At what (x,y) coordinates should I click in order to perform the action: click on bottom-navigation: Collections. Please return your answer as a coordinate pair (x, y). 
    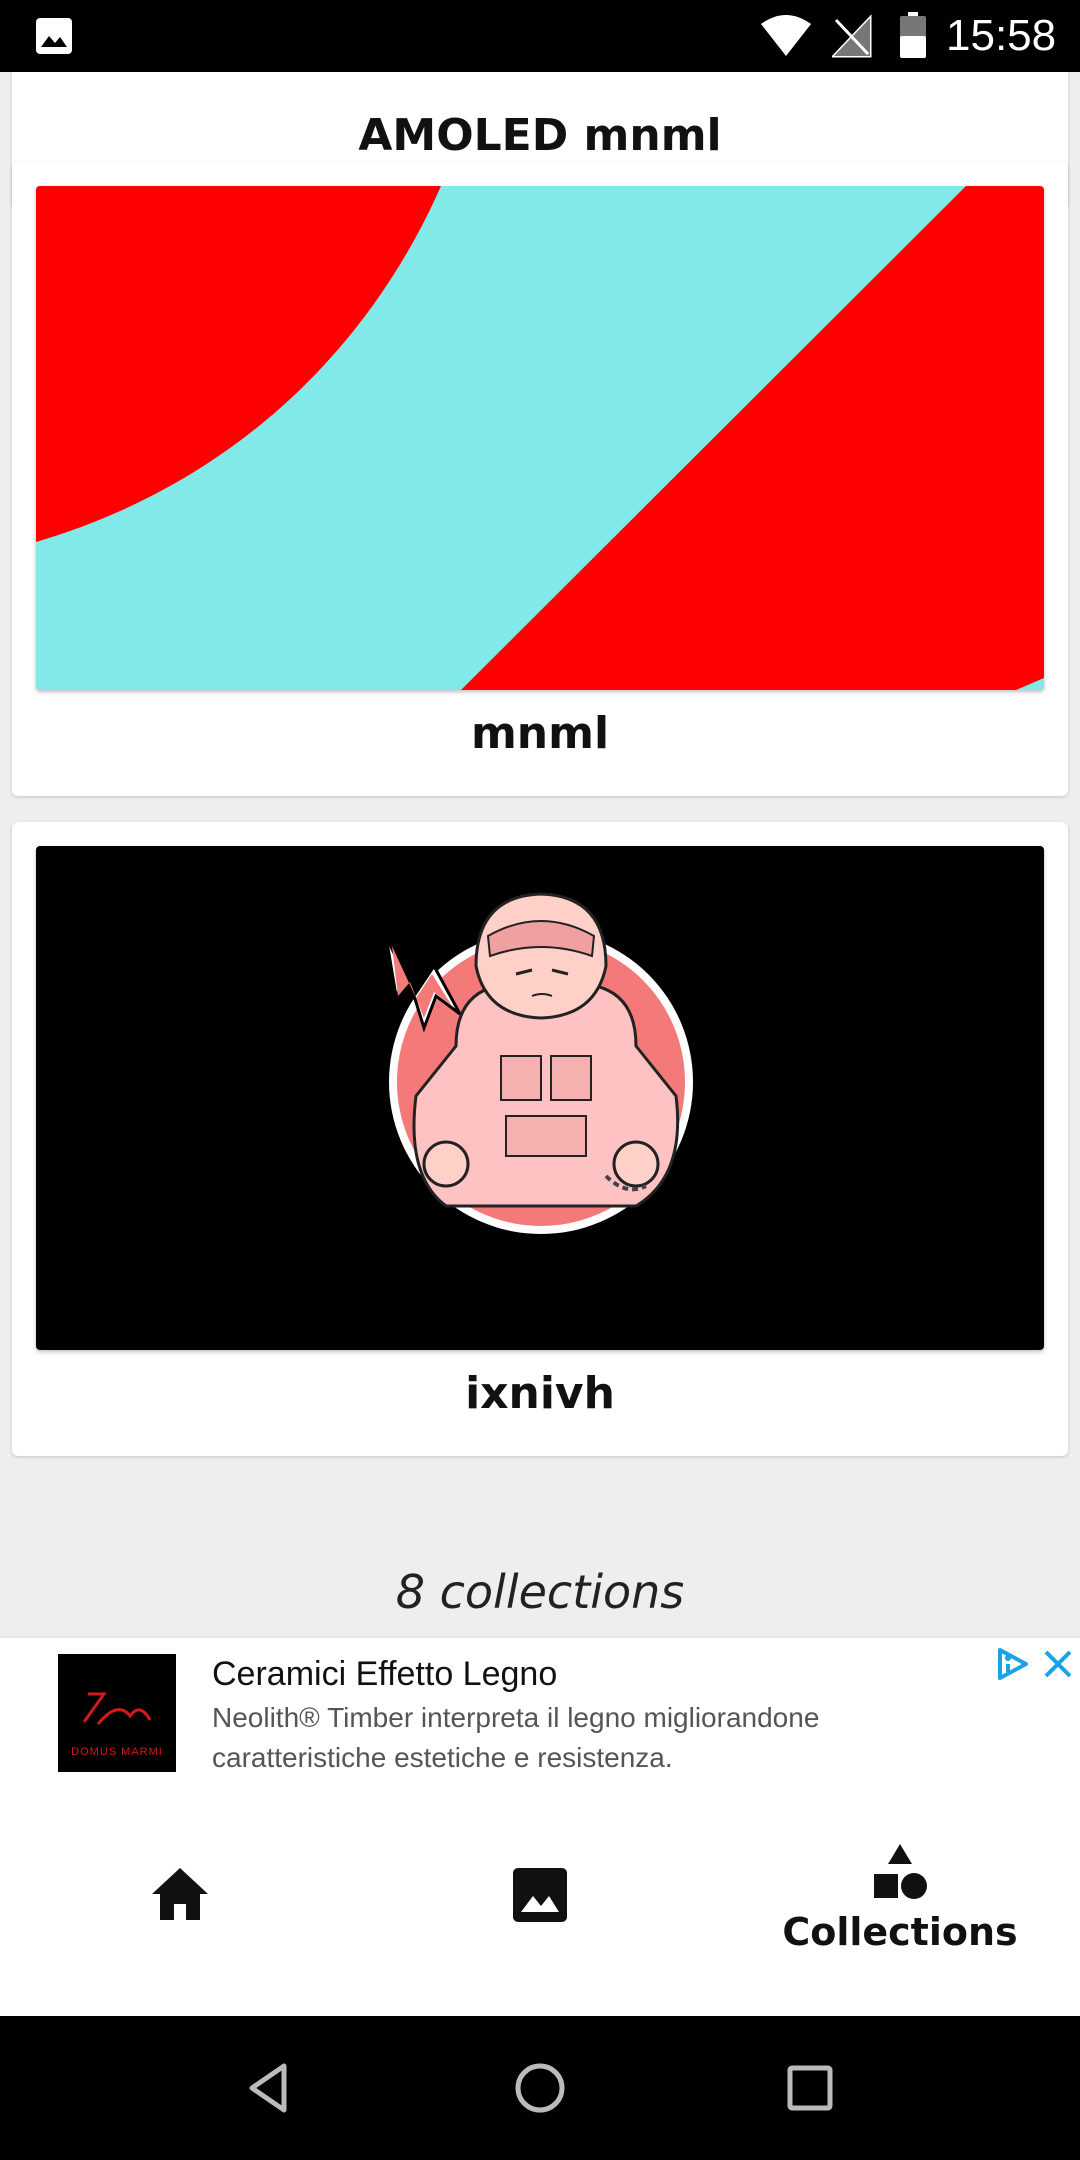
    Looking at the image, I should click on (540, 1901).